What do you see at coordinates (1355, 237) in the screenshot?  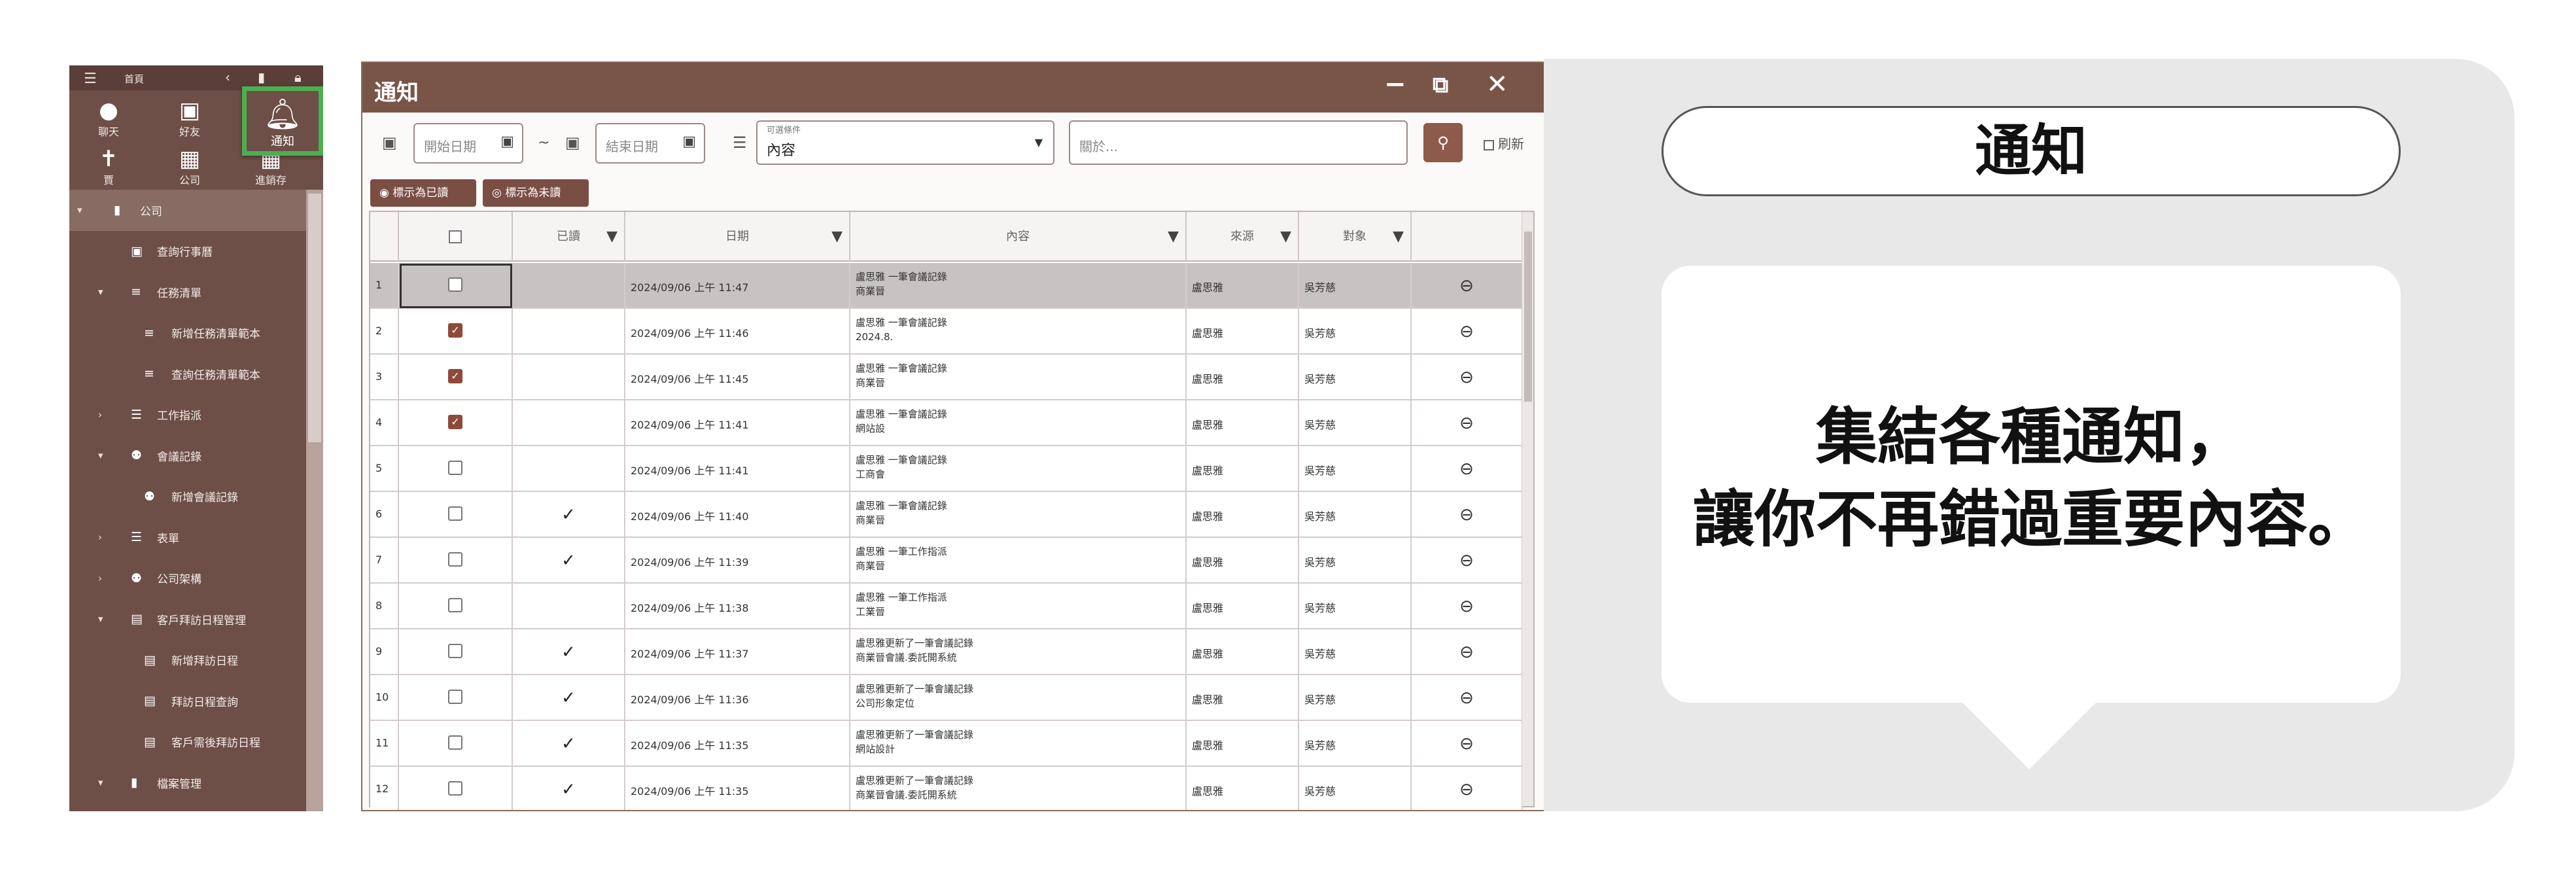 I see `header-target: 對象 ▼` at bounding box center [1355, 237].